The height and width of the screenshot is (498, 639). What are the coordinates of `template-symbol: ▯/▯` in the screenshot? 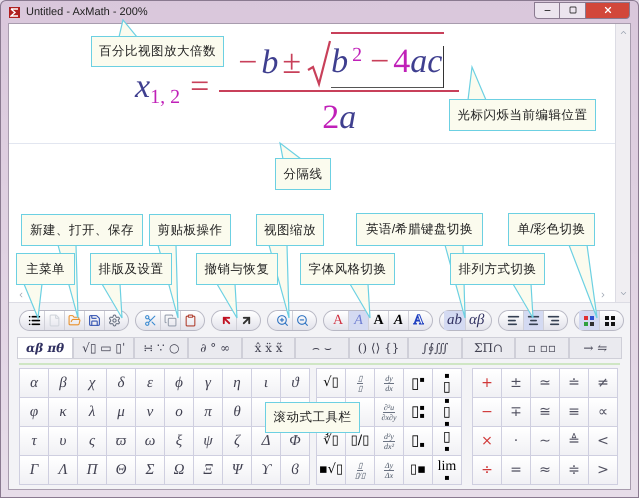 It's located at (360, 441).